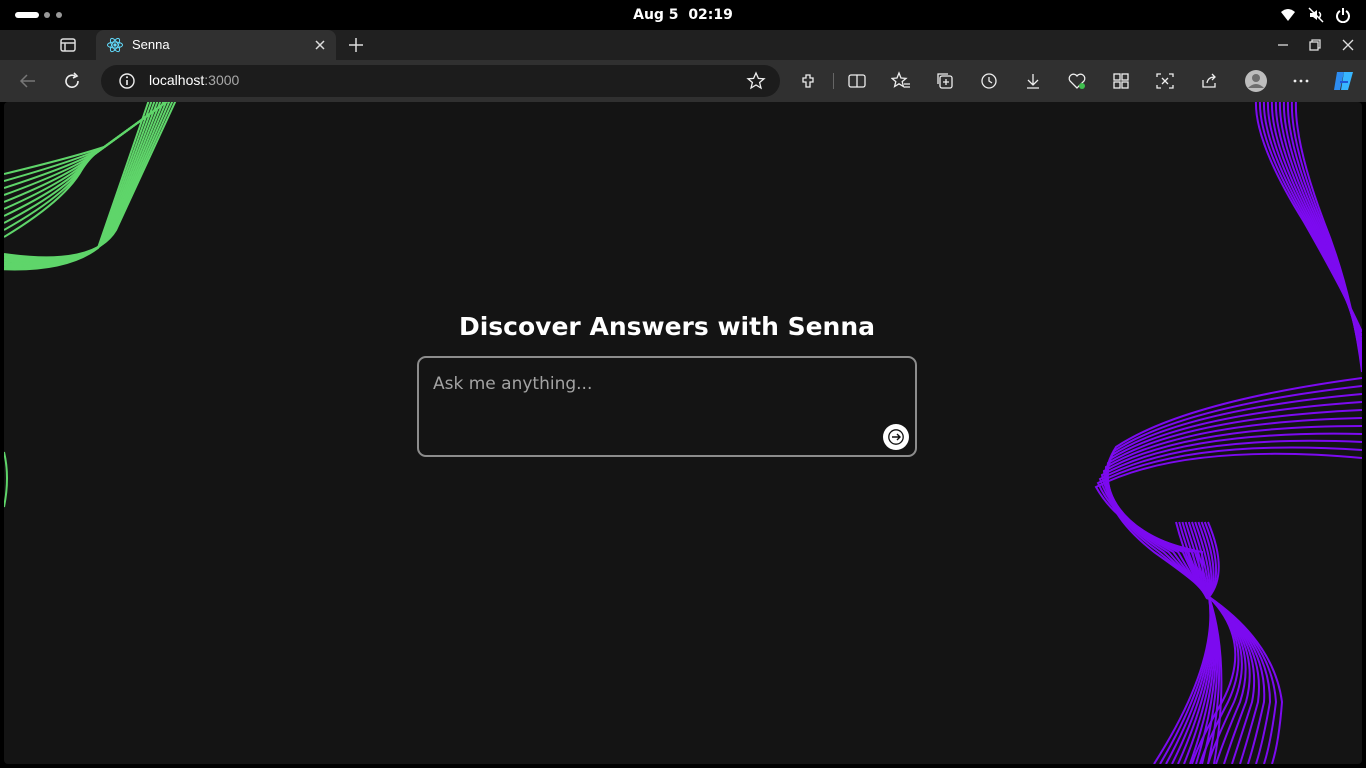 This screenshot has width=1366, height=768. I want to click on share-icon, so click(1209, 81).